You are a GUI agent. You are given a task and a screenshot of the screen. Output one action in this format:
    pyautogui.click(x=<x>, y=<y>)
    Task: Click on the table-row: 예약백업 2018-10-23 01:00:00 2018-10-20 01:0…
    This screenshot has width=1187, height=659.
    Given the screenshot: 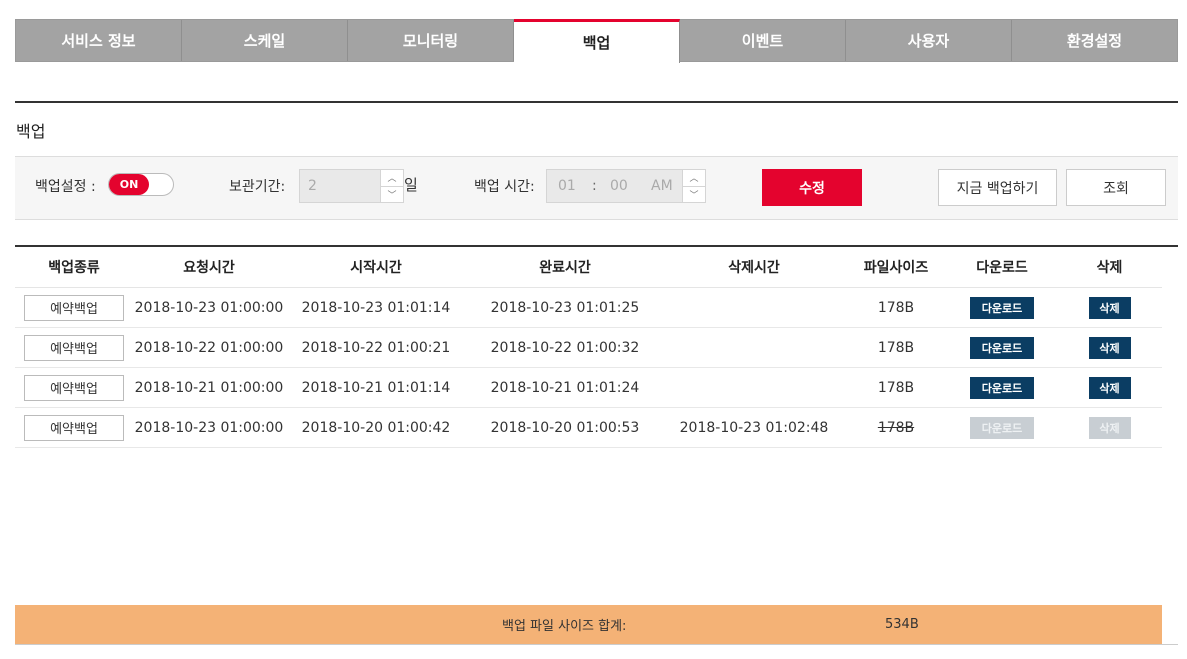 What is the action you would take?
    pyautogui.click(x=588, y=428)
    